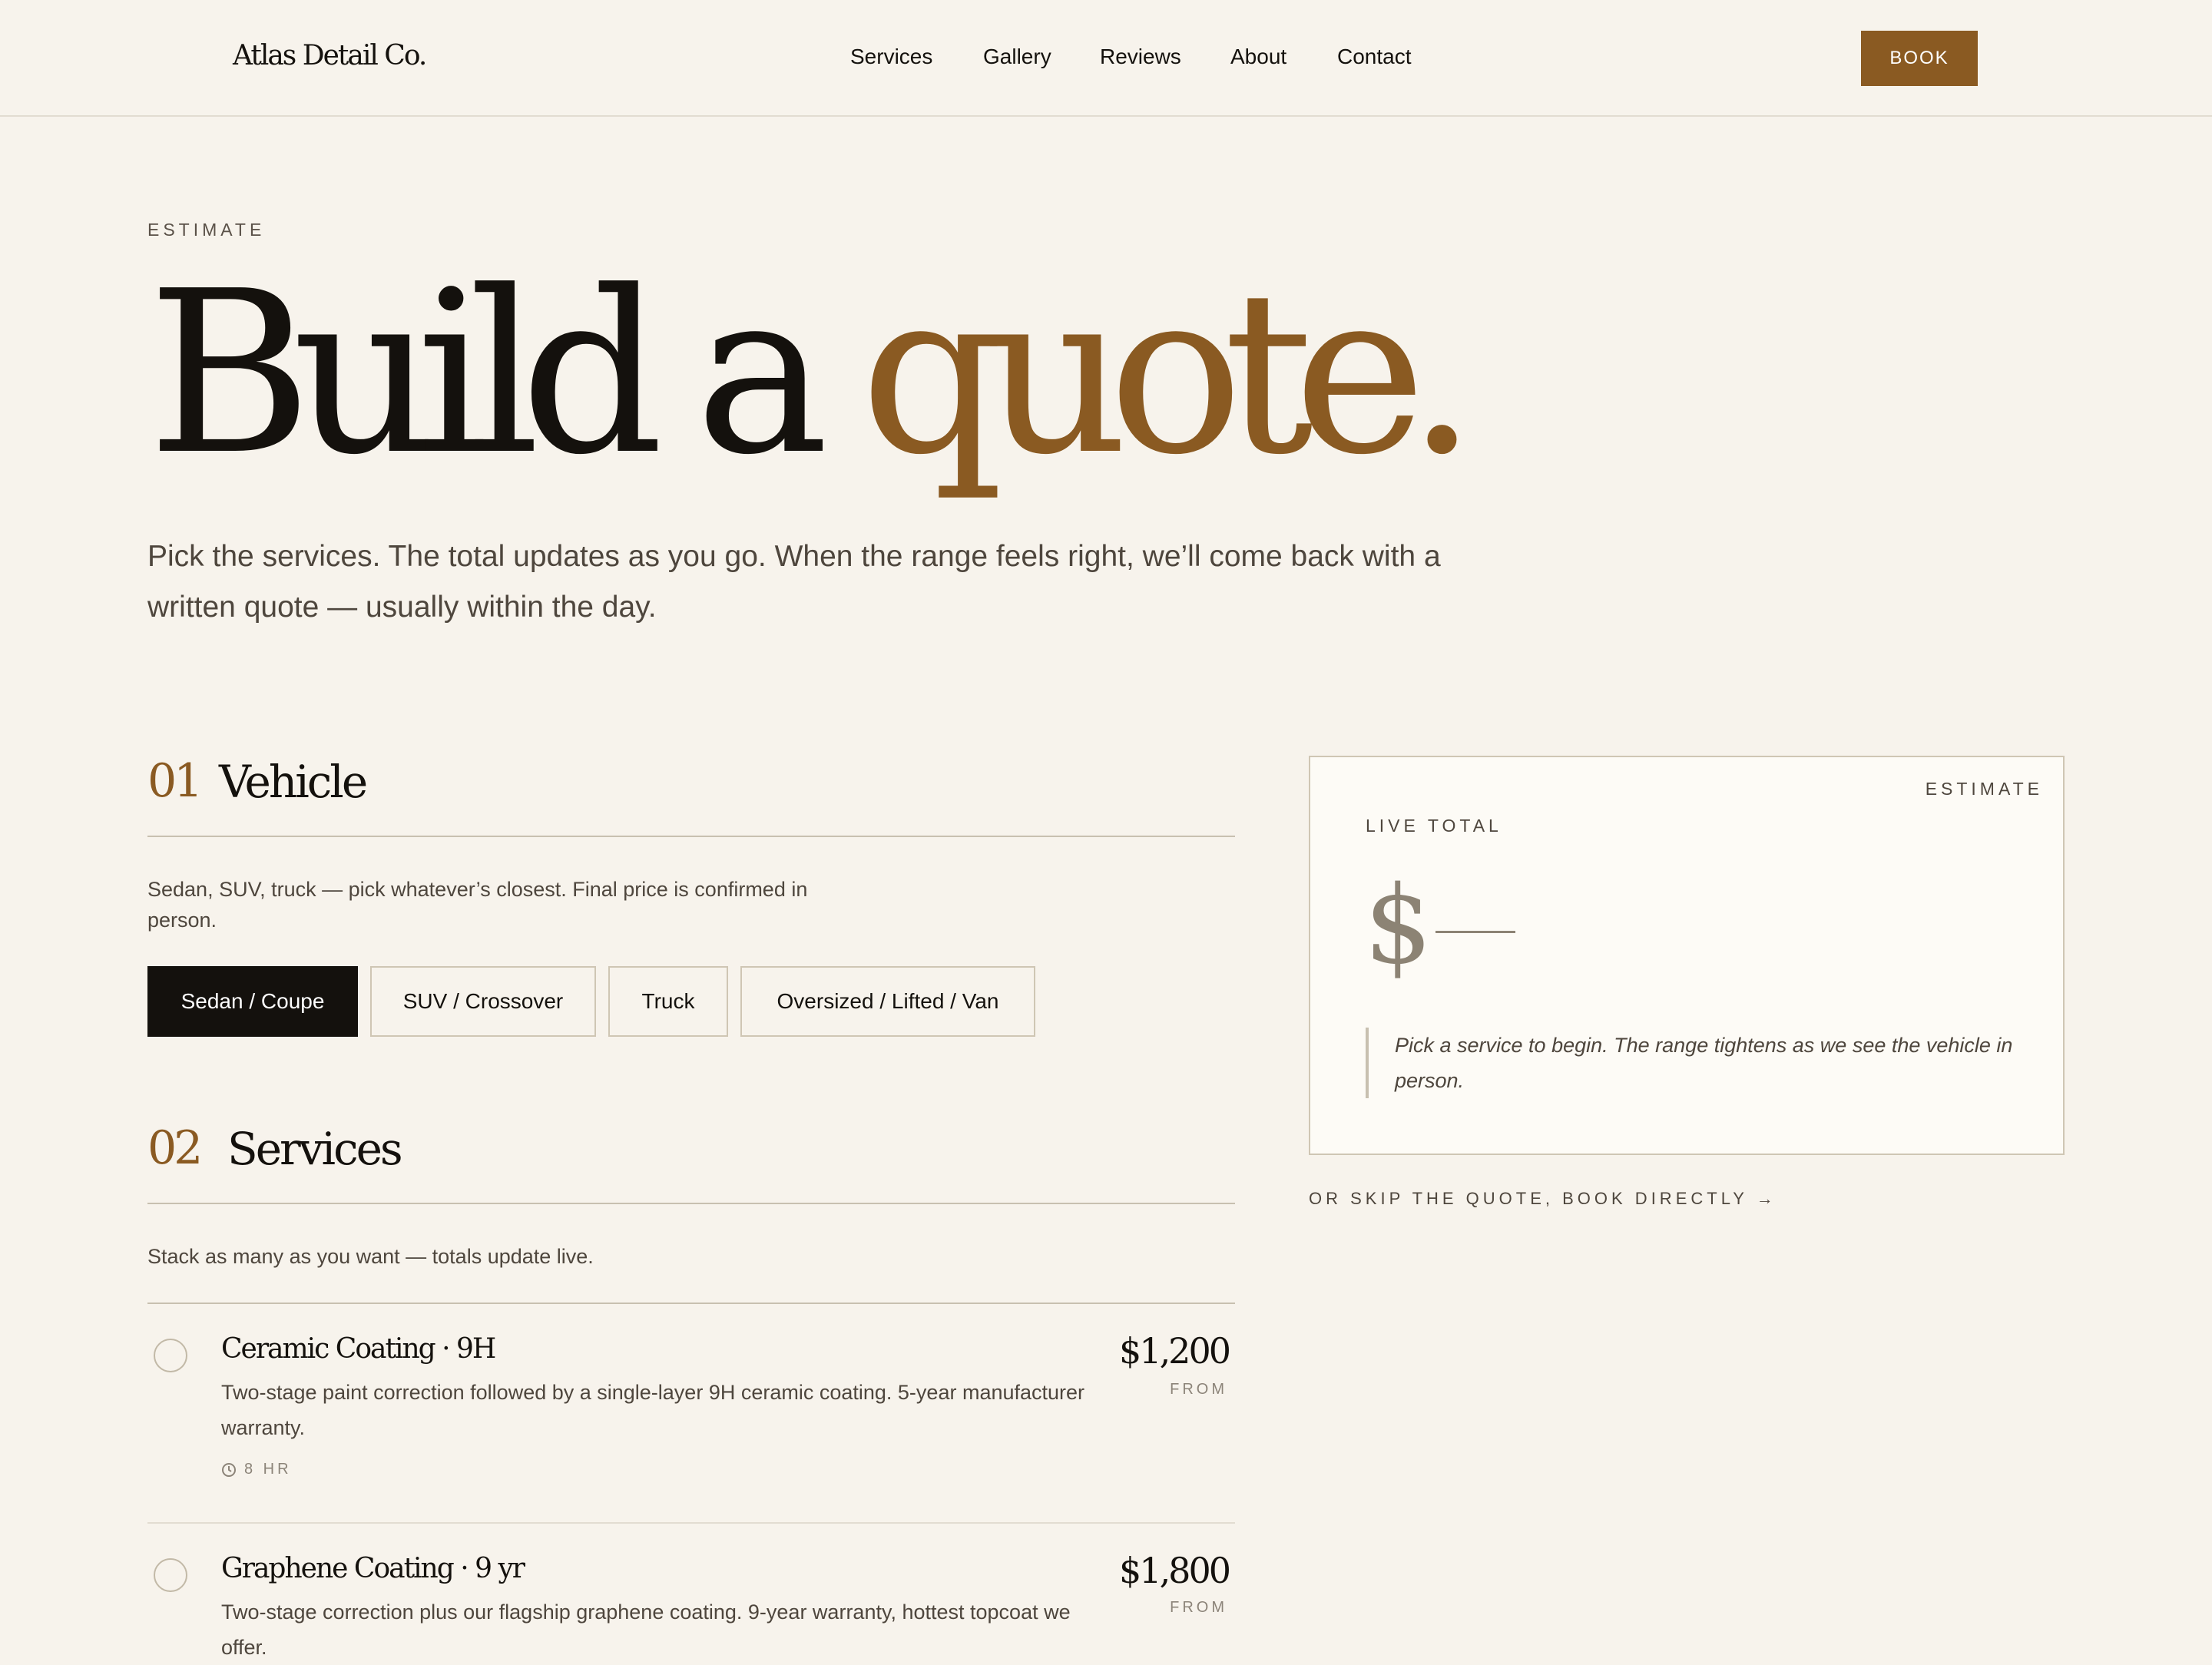 Image resolution: width=2212 pixels, height=1665 pixels. What do you see at coordinates (1175, 1351) in the screenshot?
I see `service-price-ceramic: $1,200` at bounding box center [1175, 1351].